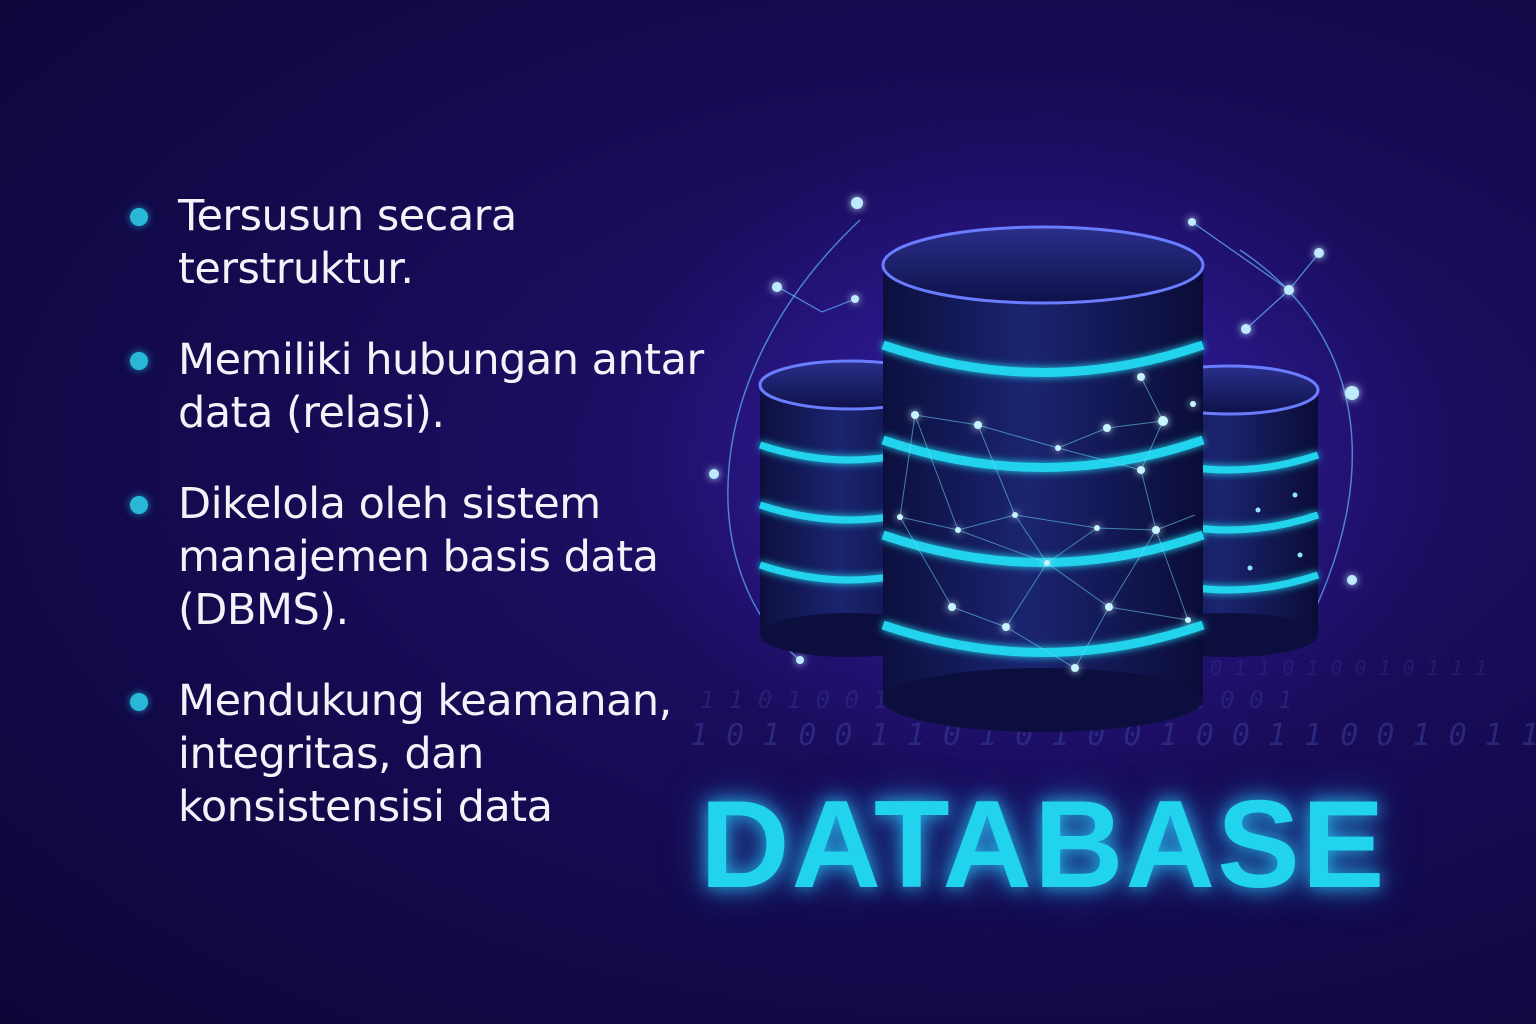 Image resolution: width=1536 pixels, height=1024 pixels. I want to click on list-item-text: Memiliki hubungan antar data (relasi)., so click(441, 386).